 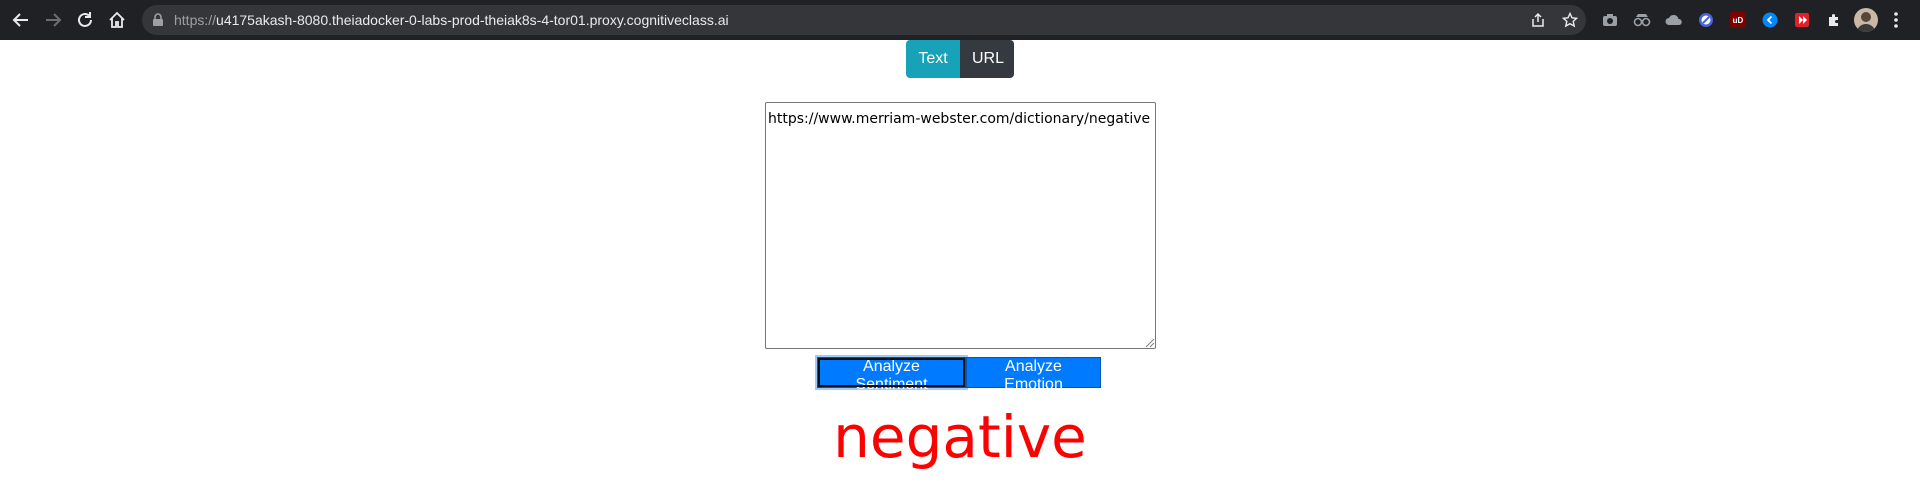 I want to click on extension-cloud, so click(x=1674, y=20).